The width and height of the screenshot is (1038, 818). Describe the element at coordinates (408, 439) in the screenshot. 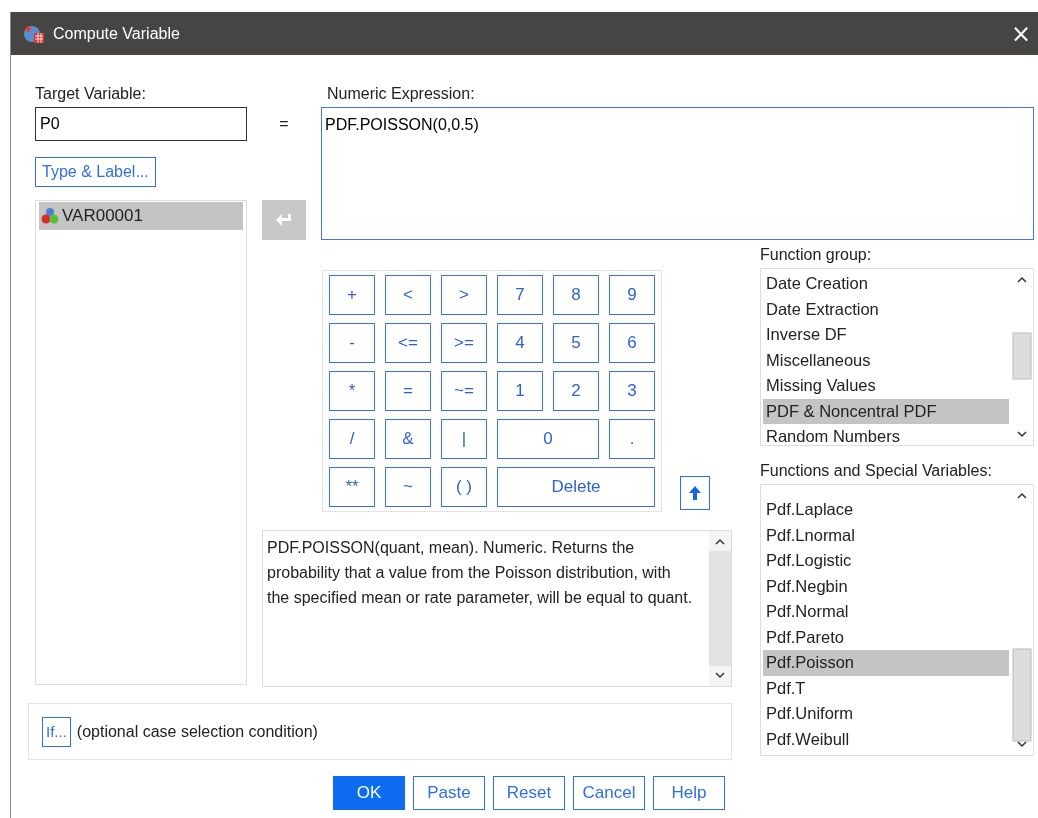

I see `keypad-key: &` at that location.